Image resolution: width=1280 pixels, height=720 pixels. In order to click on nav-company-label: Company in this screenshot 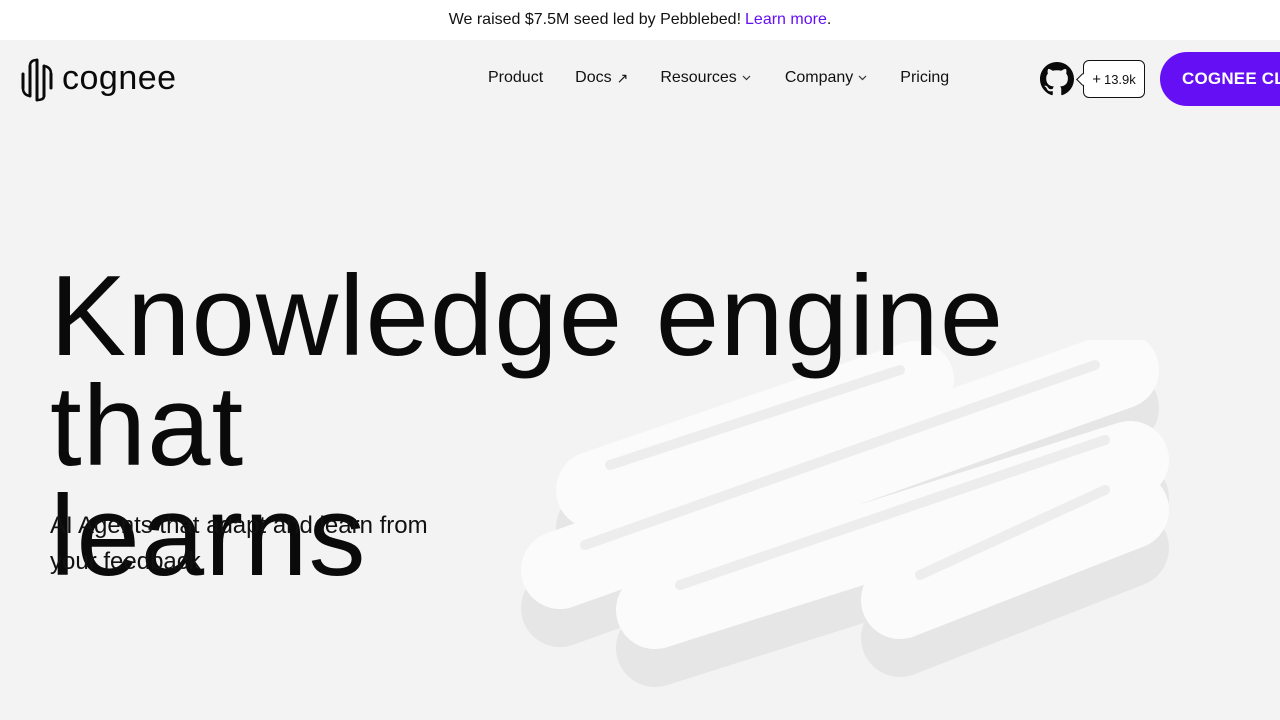, I will do `click(819, 77)`.